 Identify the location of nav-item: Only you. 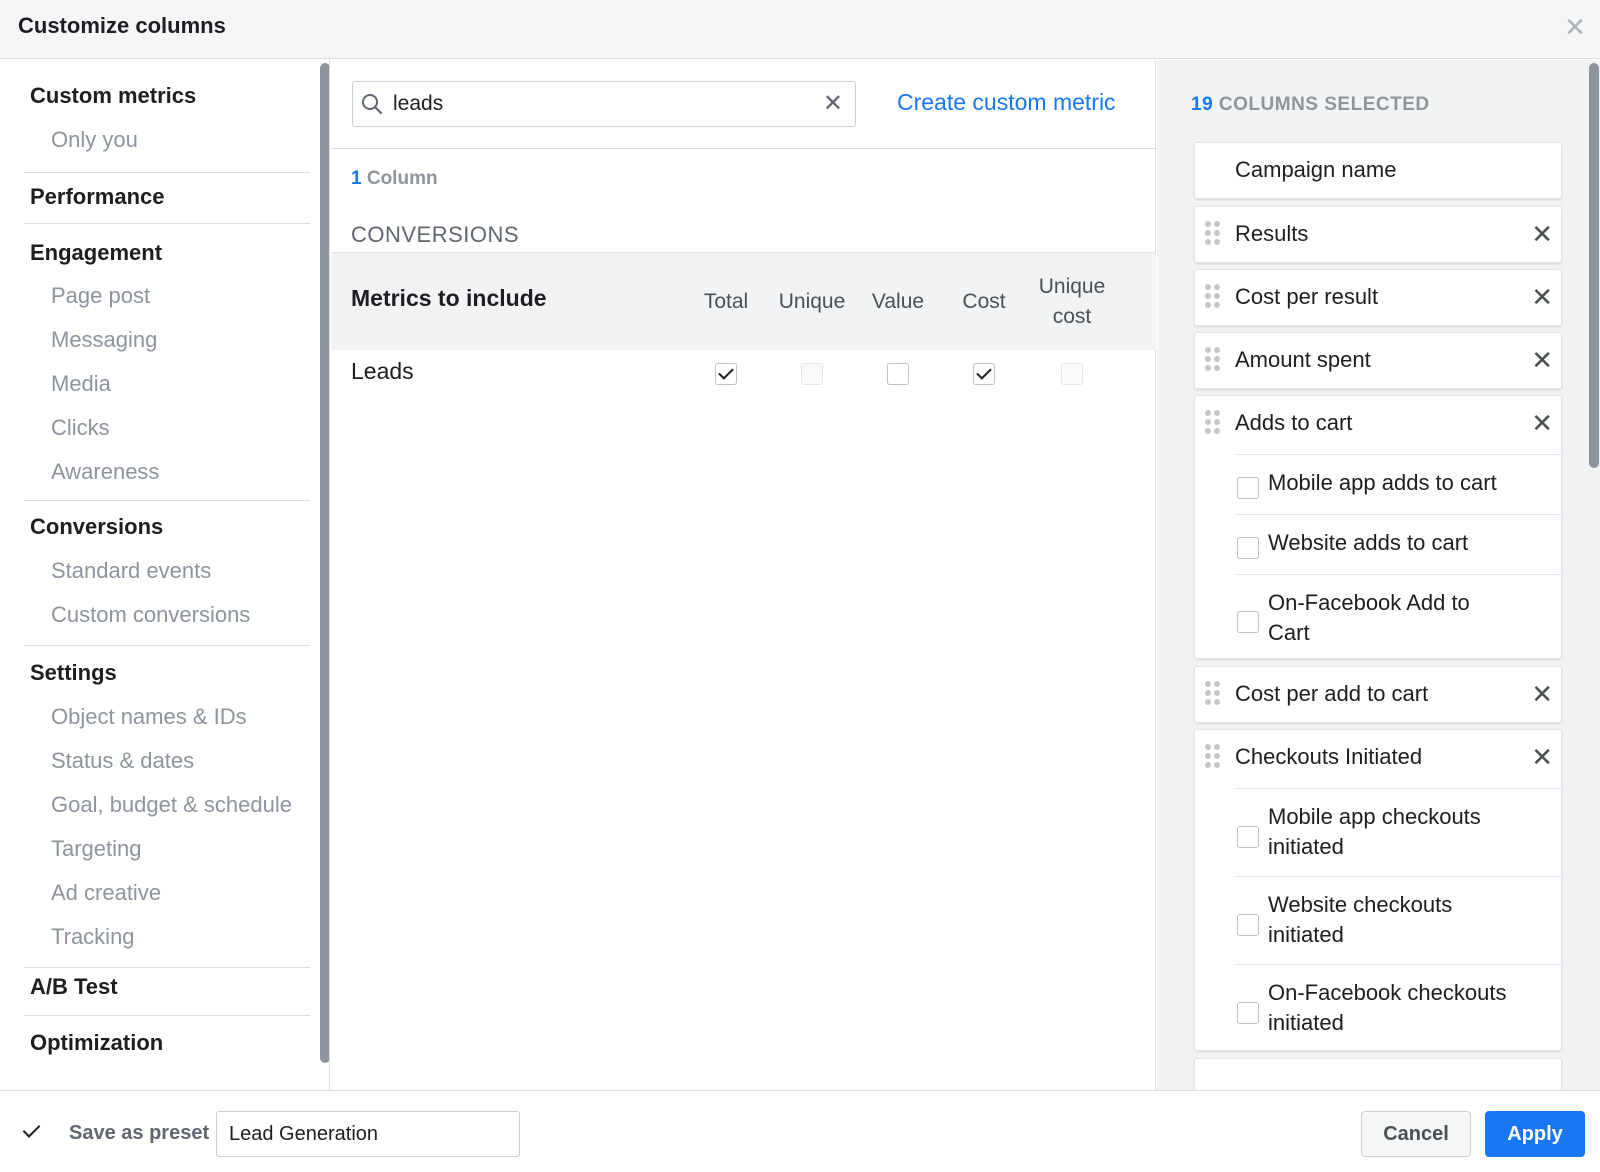
(167, 140).